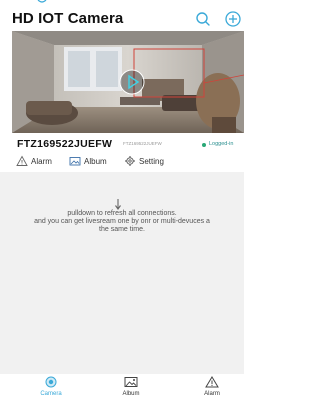 This screenshot has height=403, width=320. I want to click on album-button: Album, so click(88, 161).